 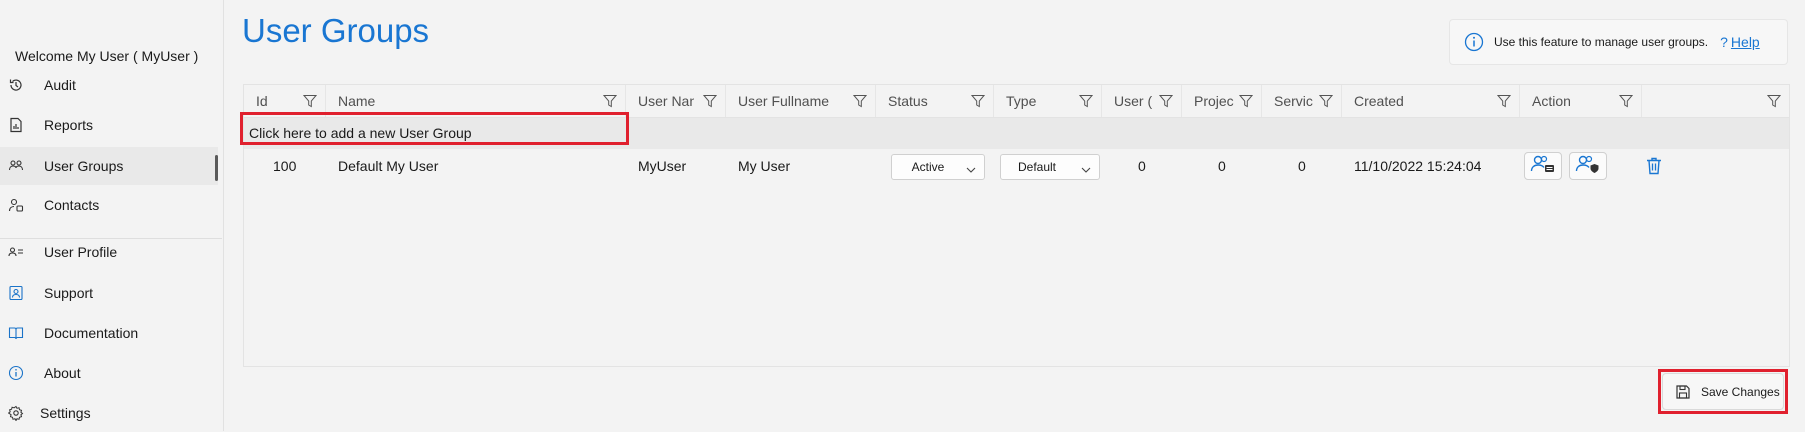 What do you see at coordinates (1037, 167) in the screenshot?
I see `type-value: Default` at bounding box center [1037, 167].